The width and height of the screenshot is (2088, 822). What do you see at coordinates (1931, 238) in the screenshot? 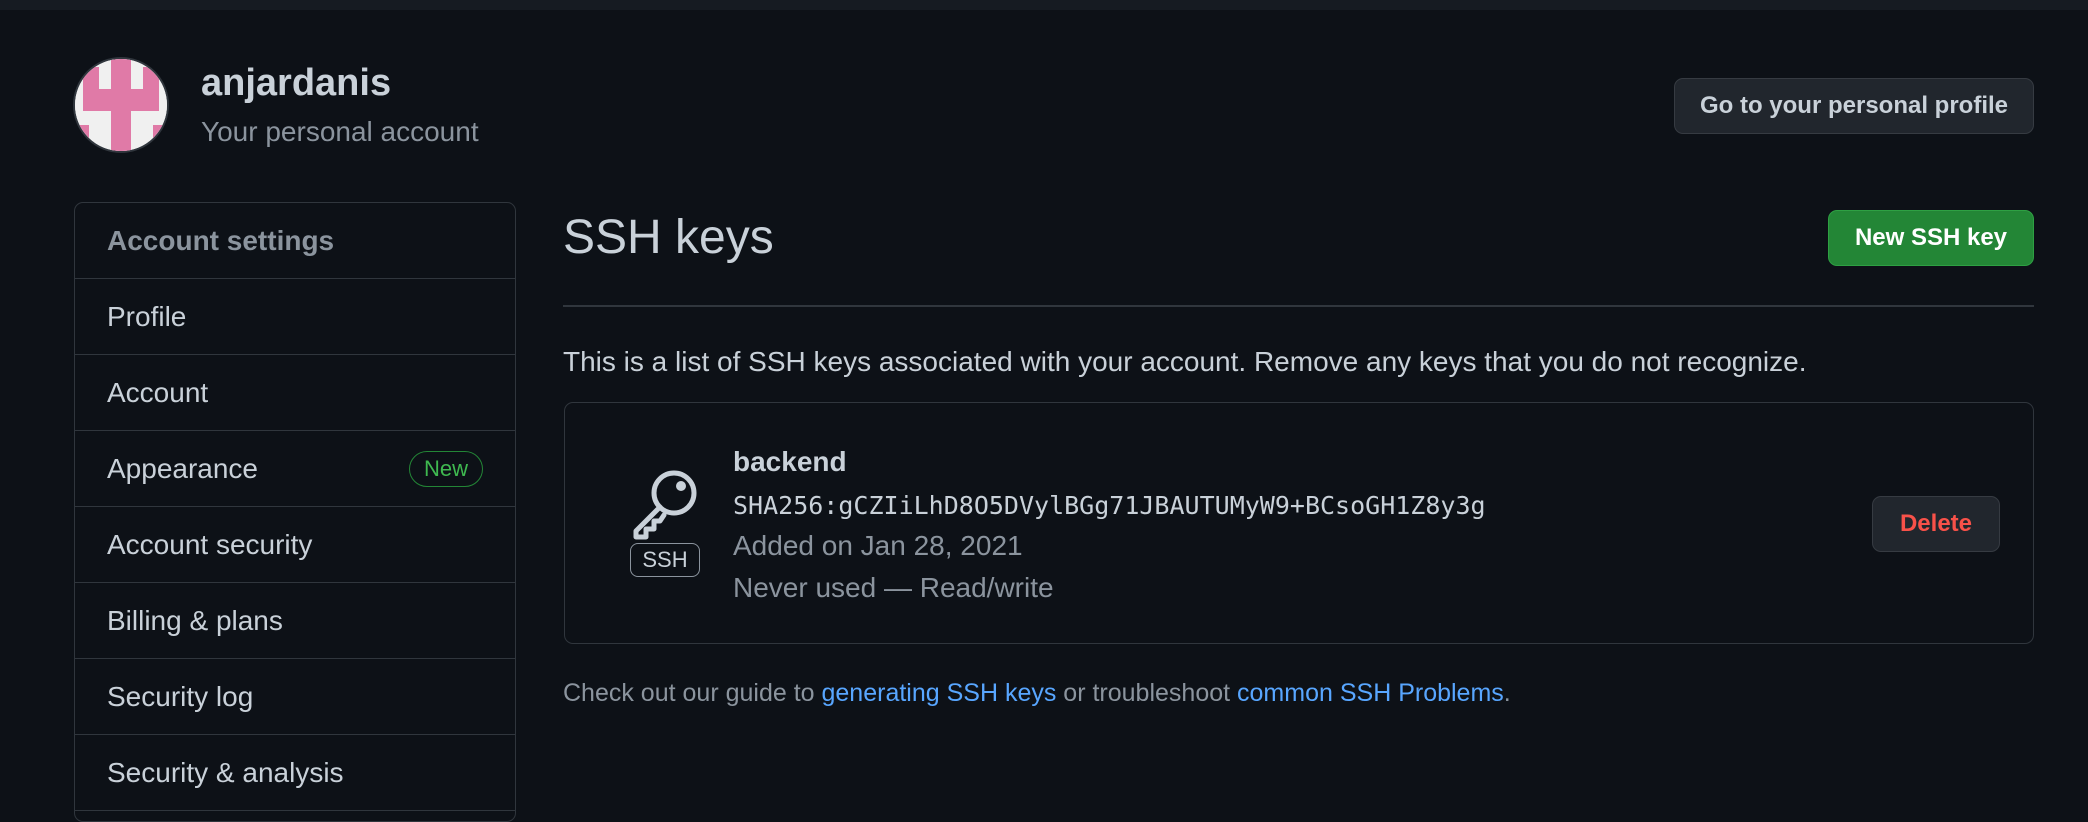
I see `new-ssh-key-button: New SSH key` at bounding box center [1931, 238].